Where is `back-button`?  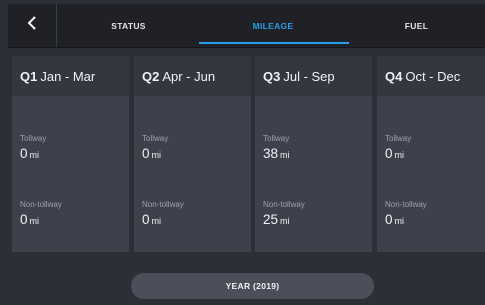 back-button is located at coordinates (32, 25).